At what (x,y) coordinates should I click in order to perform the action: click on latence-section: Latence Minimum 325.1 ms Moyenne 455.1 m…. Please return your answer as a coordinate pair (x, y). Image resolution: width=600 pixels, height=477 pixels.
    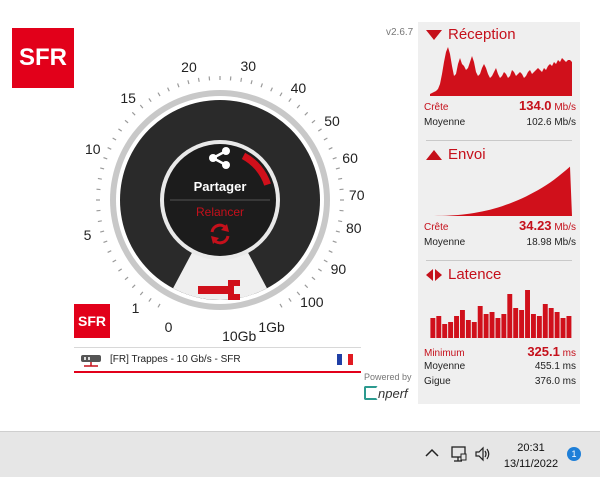
    Looking at the image, I should click on (499, 333).